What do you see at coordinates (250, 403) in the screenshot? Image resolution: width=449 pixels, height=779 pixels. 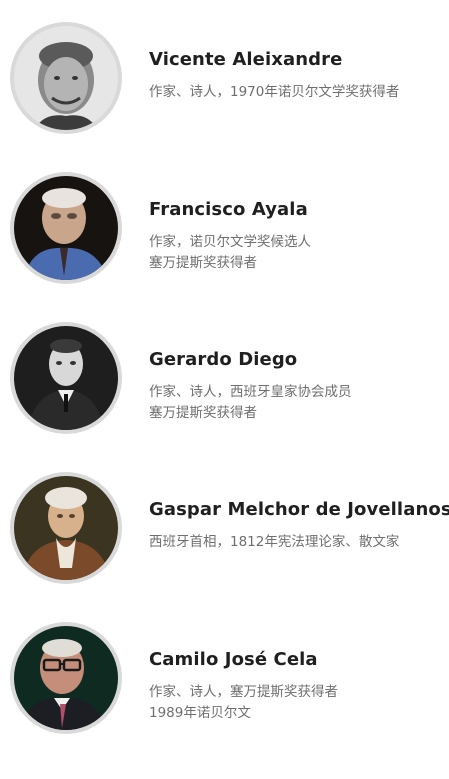 I see `person-description: 作家、诗人，西班牙皇家协会成员 塞万提斯奖获得者` at bounding box center [250, 403].